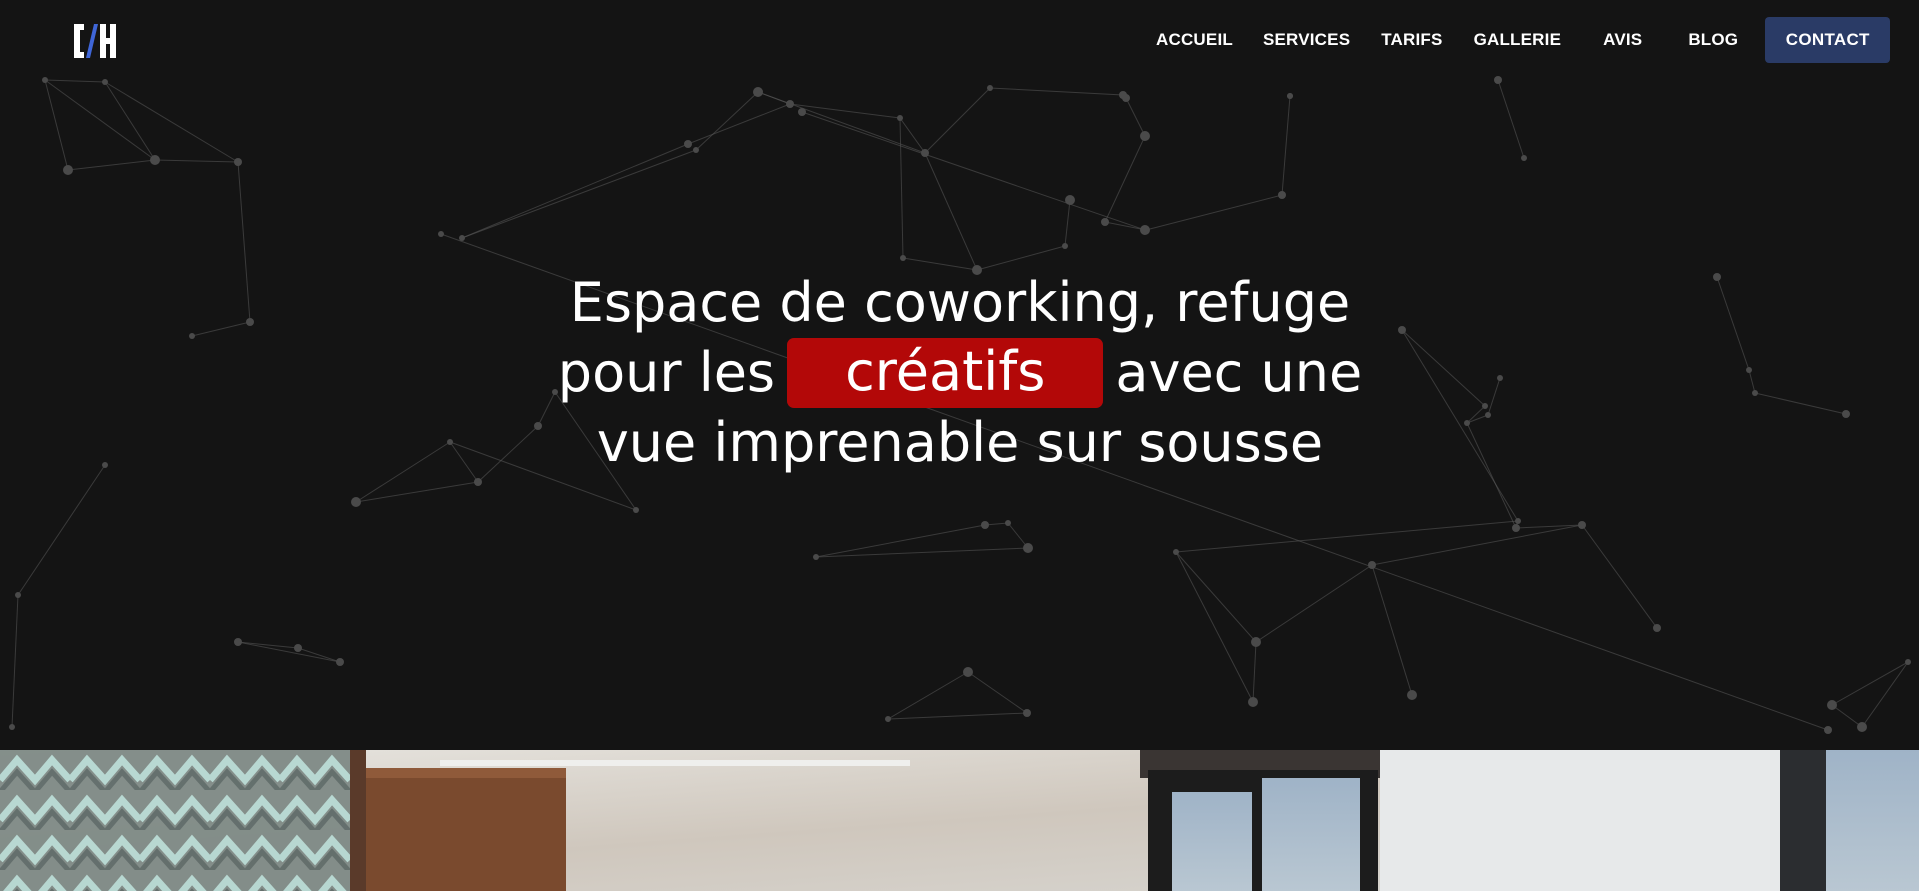  Describe the element at coordinates (1306, 40) in the screenshot. I see `nav-item-services: SERVICES` at that location.